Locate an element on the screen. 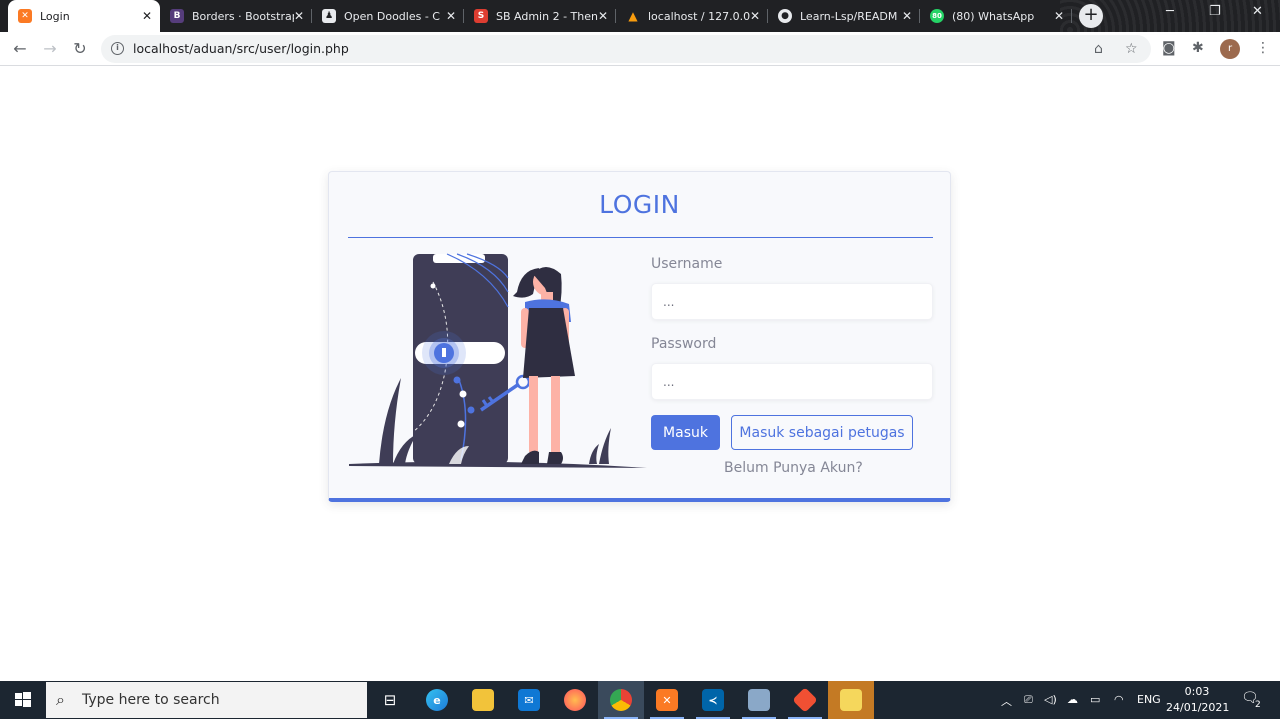  start-button is located at coordinates (22, 700).